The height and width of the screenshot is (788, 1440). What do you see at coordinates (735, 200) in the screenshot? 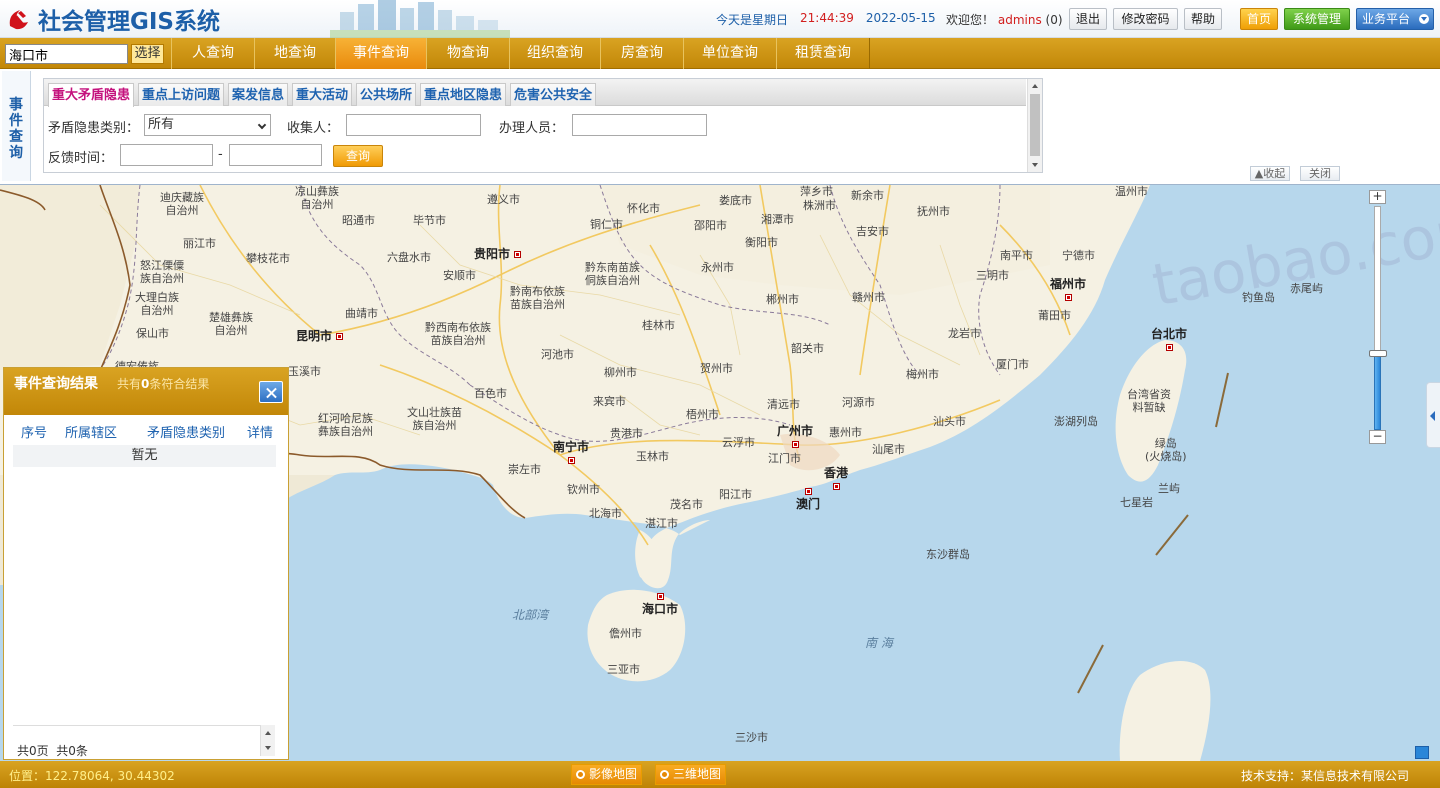
I see `map-label-loudi: 娄底市` at bounding box center [735, 200].